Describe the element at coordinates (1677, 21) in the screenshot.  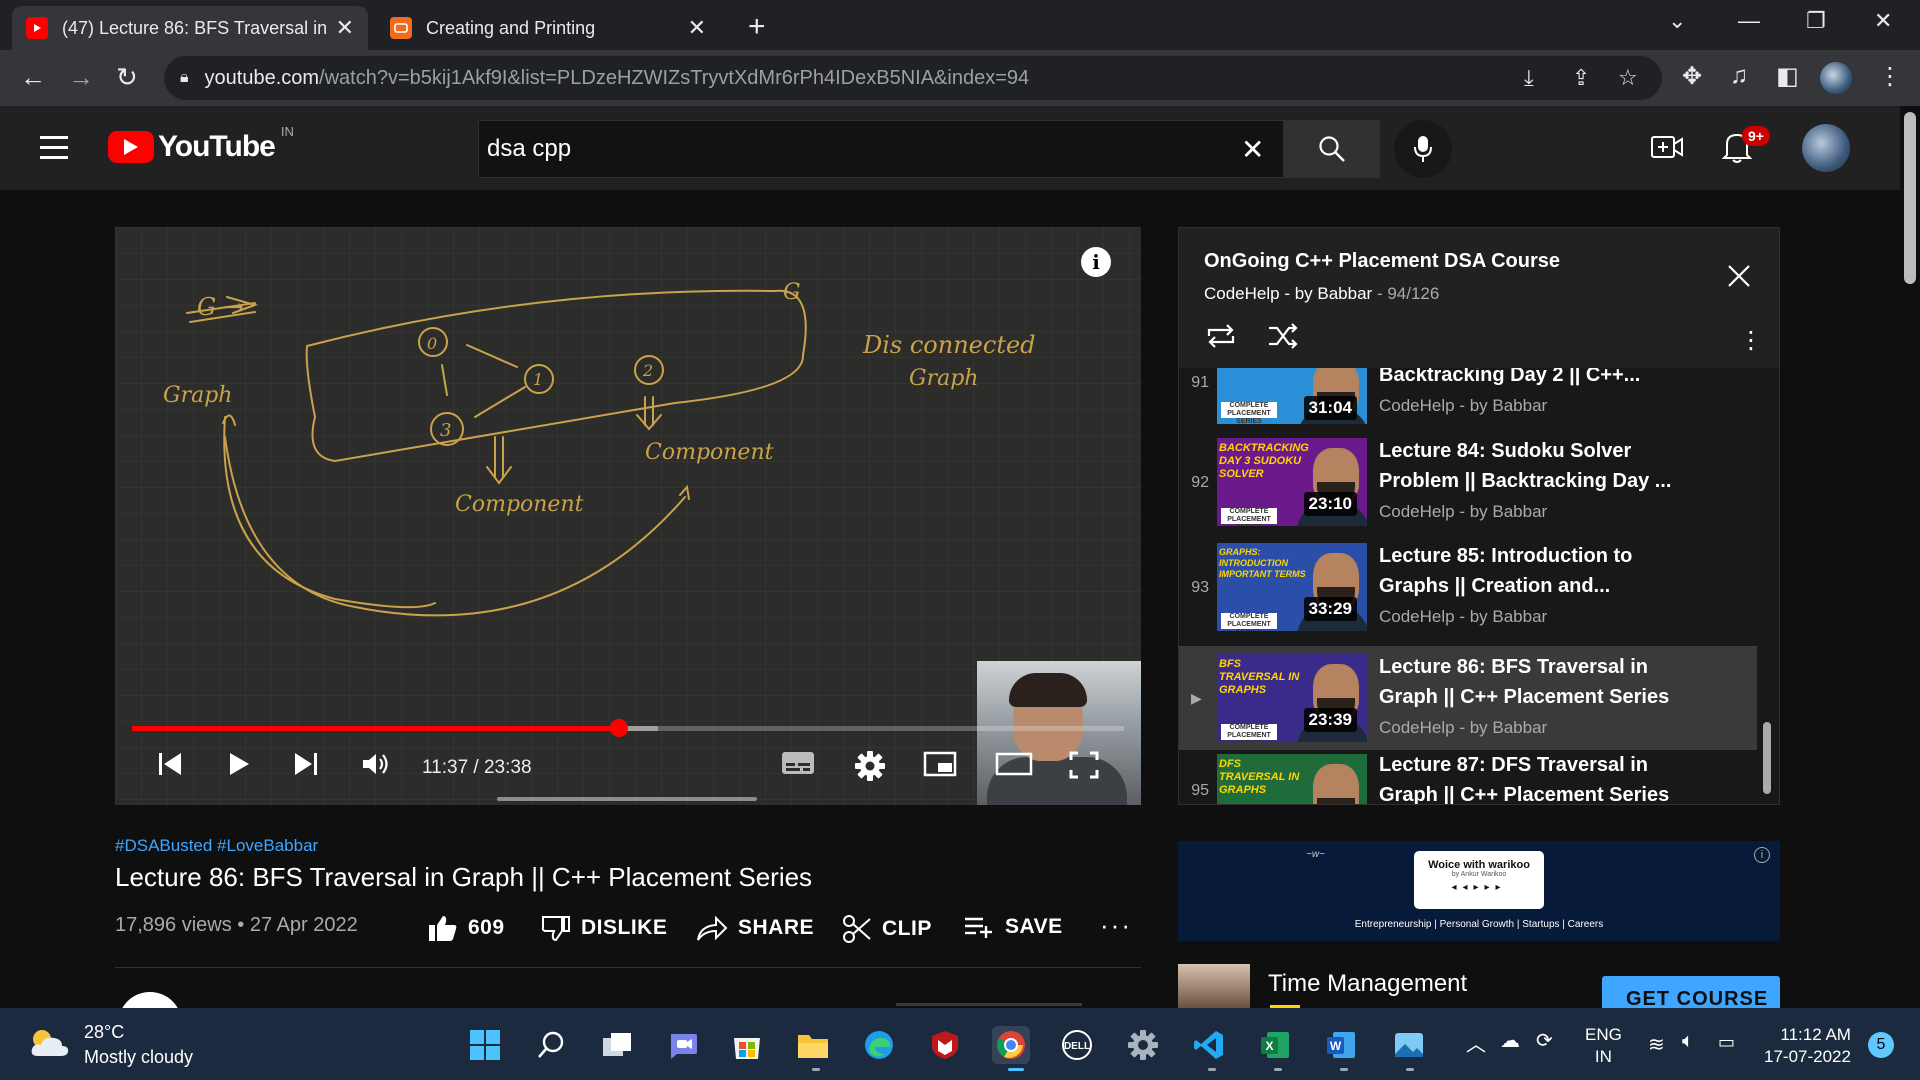
I see `tab-search-icon: ⌄` at that location.